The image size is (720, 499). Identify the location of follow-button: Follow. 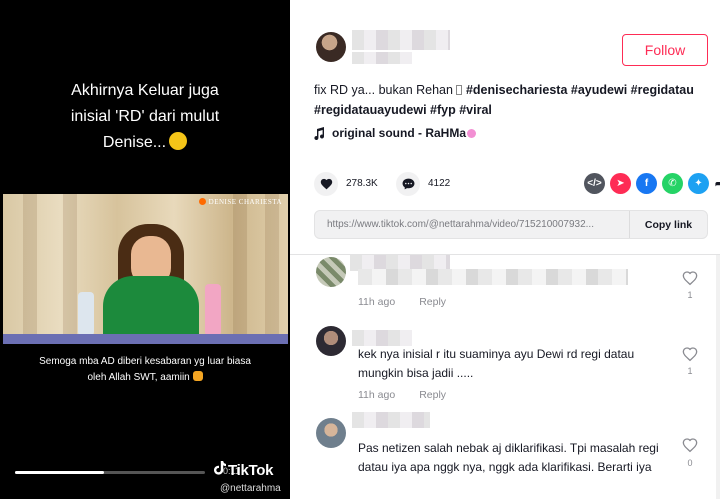
(665, 50).